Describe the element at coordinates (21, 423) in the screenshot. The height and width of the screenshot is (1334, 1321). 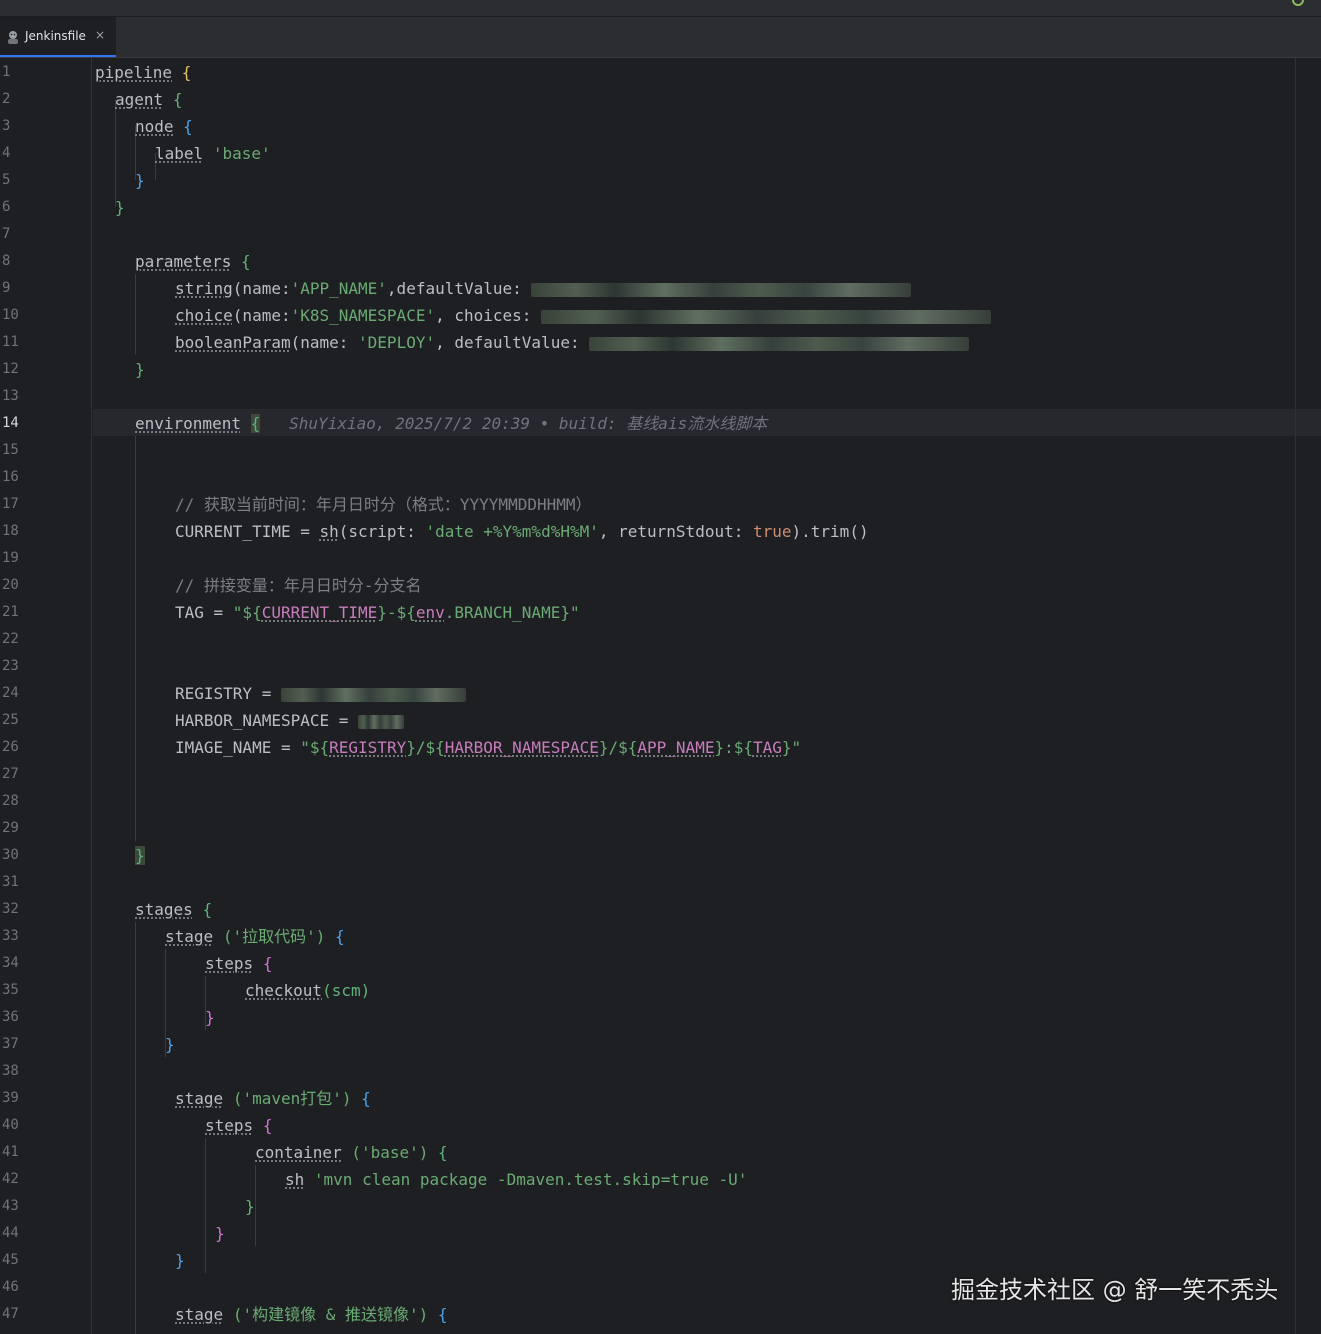
I see `line-number: 14` at that location.